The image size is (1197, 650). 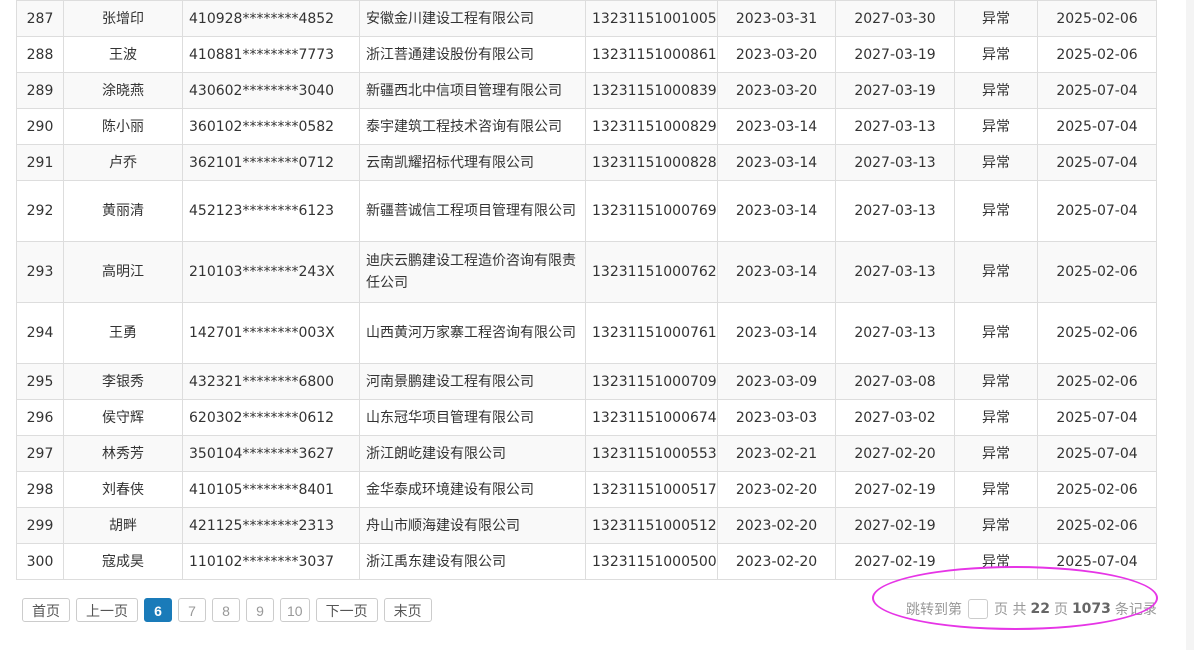 I want to click on first-page-button: 首页, so click(x=46, y=610).